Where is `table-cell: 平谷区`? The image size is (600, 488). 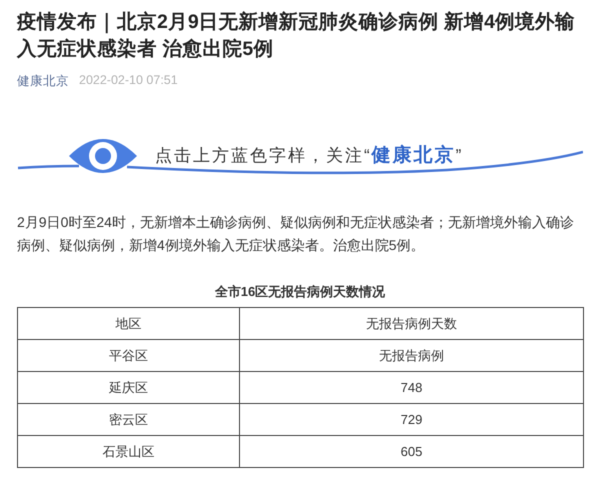 table-cell: 平谷区 is located at coordinates (129, 356).